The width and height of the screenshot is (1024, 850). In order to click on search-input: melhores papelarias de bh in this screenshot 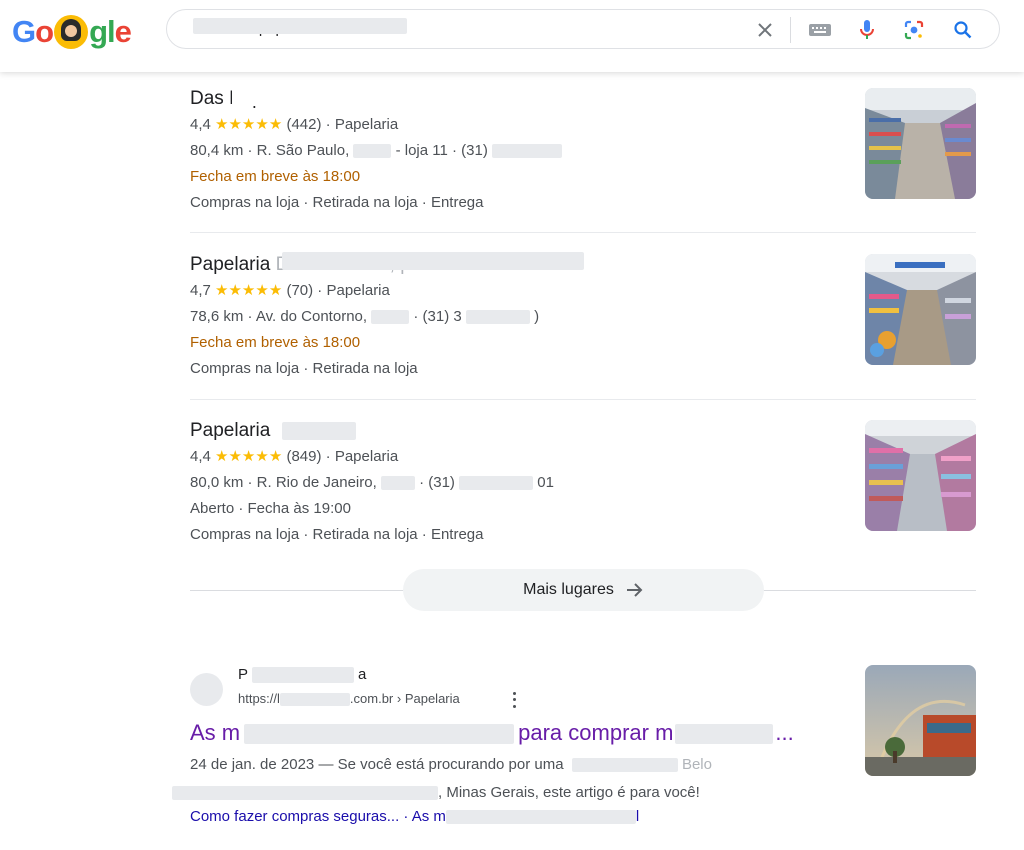, I will do `click(300, 27)`.